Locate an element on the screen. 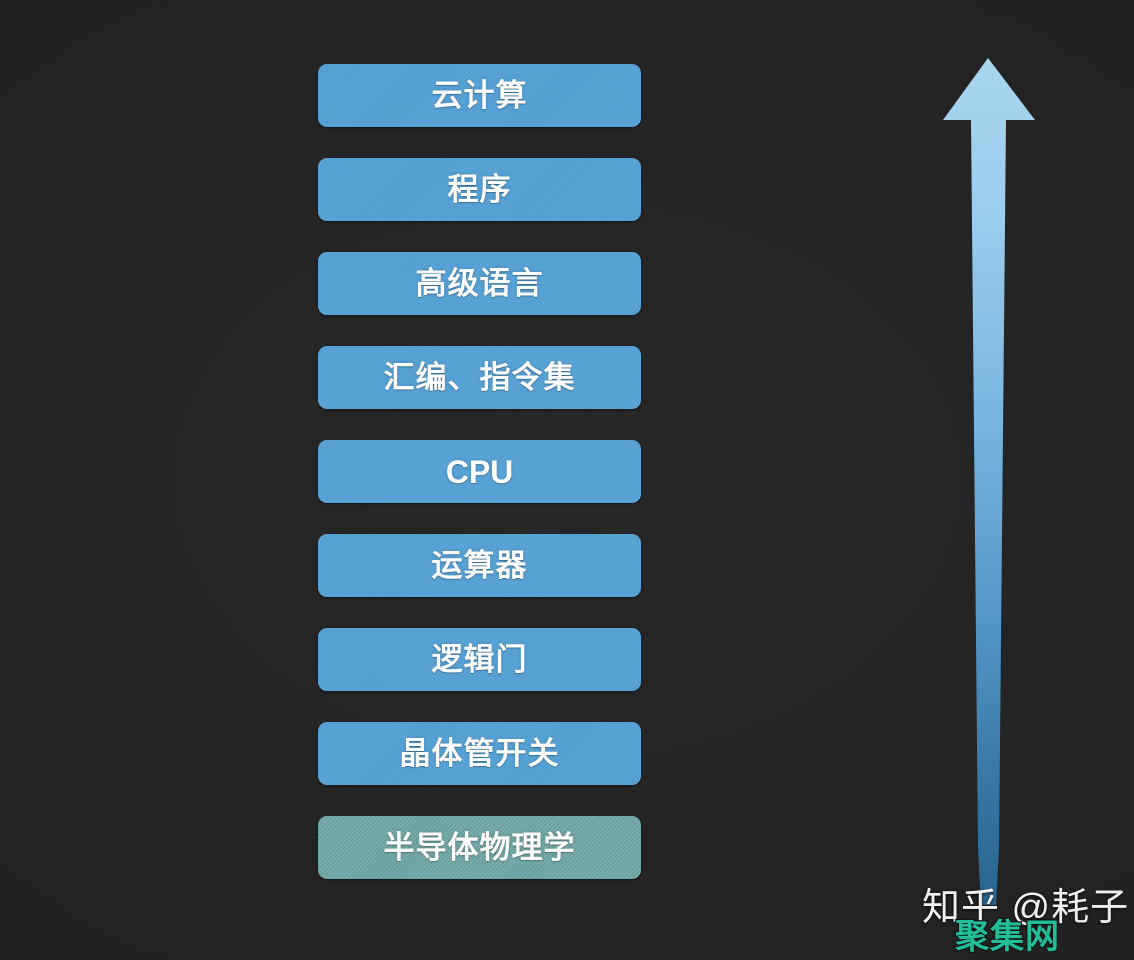 The width and height of the screenshot is (1134, 960). layer-label: CPU is located at coordinates (479, 471).